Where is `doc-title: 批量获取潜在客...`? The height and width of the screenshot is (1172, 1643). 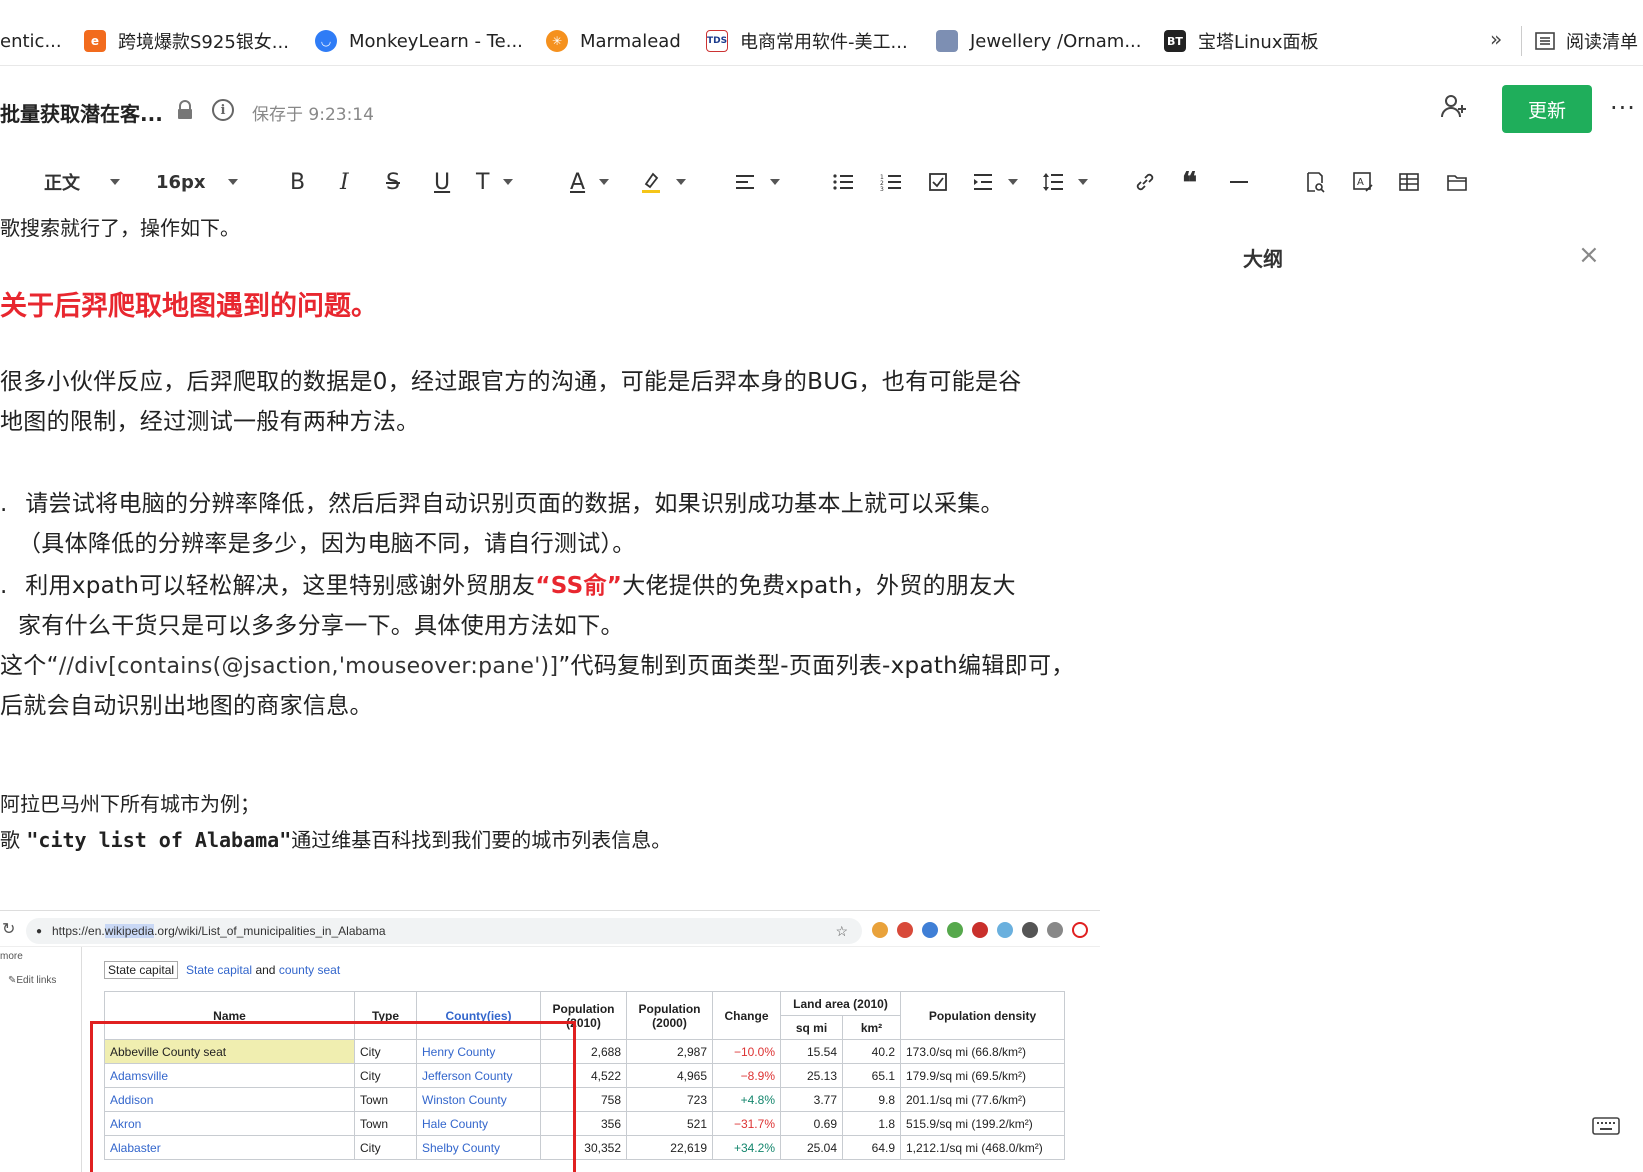 doc-title: 批量获取潜在客... is located at coordinates (81, 112).